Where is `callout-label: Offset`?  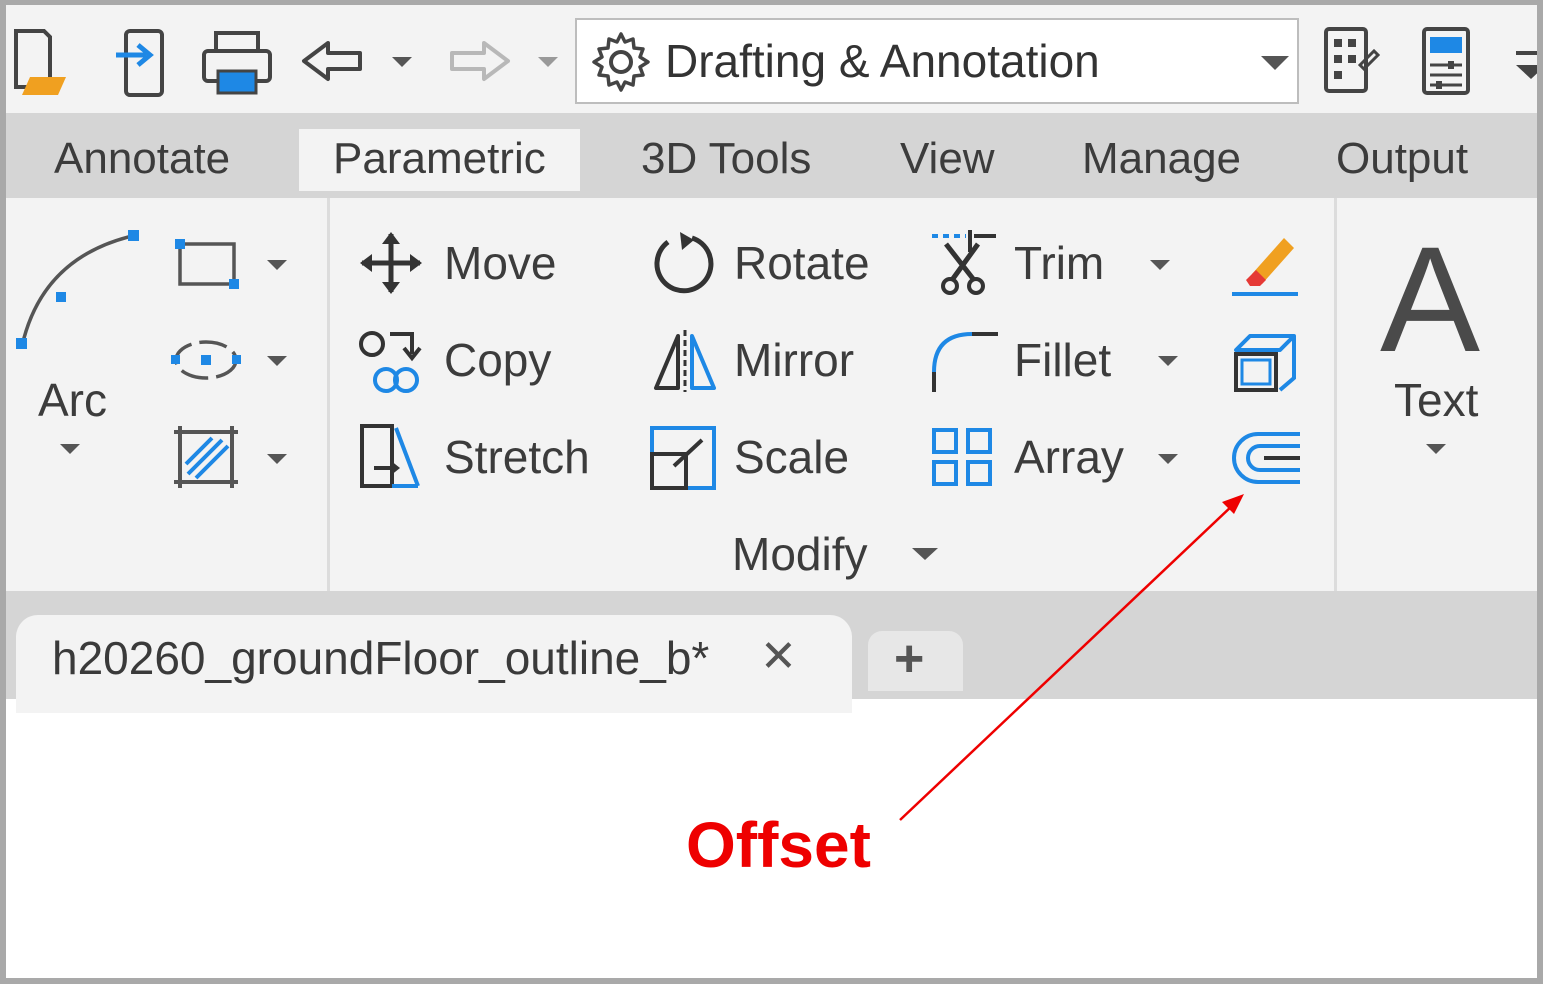
callout-label: Offset is located at coordinates (778, 845).